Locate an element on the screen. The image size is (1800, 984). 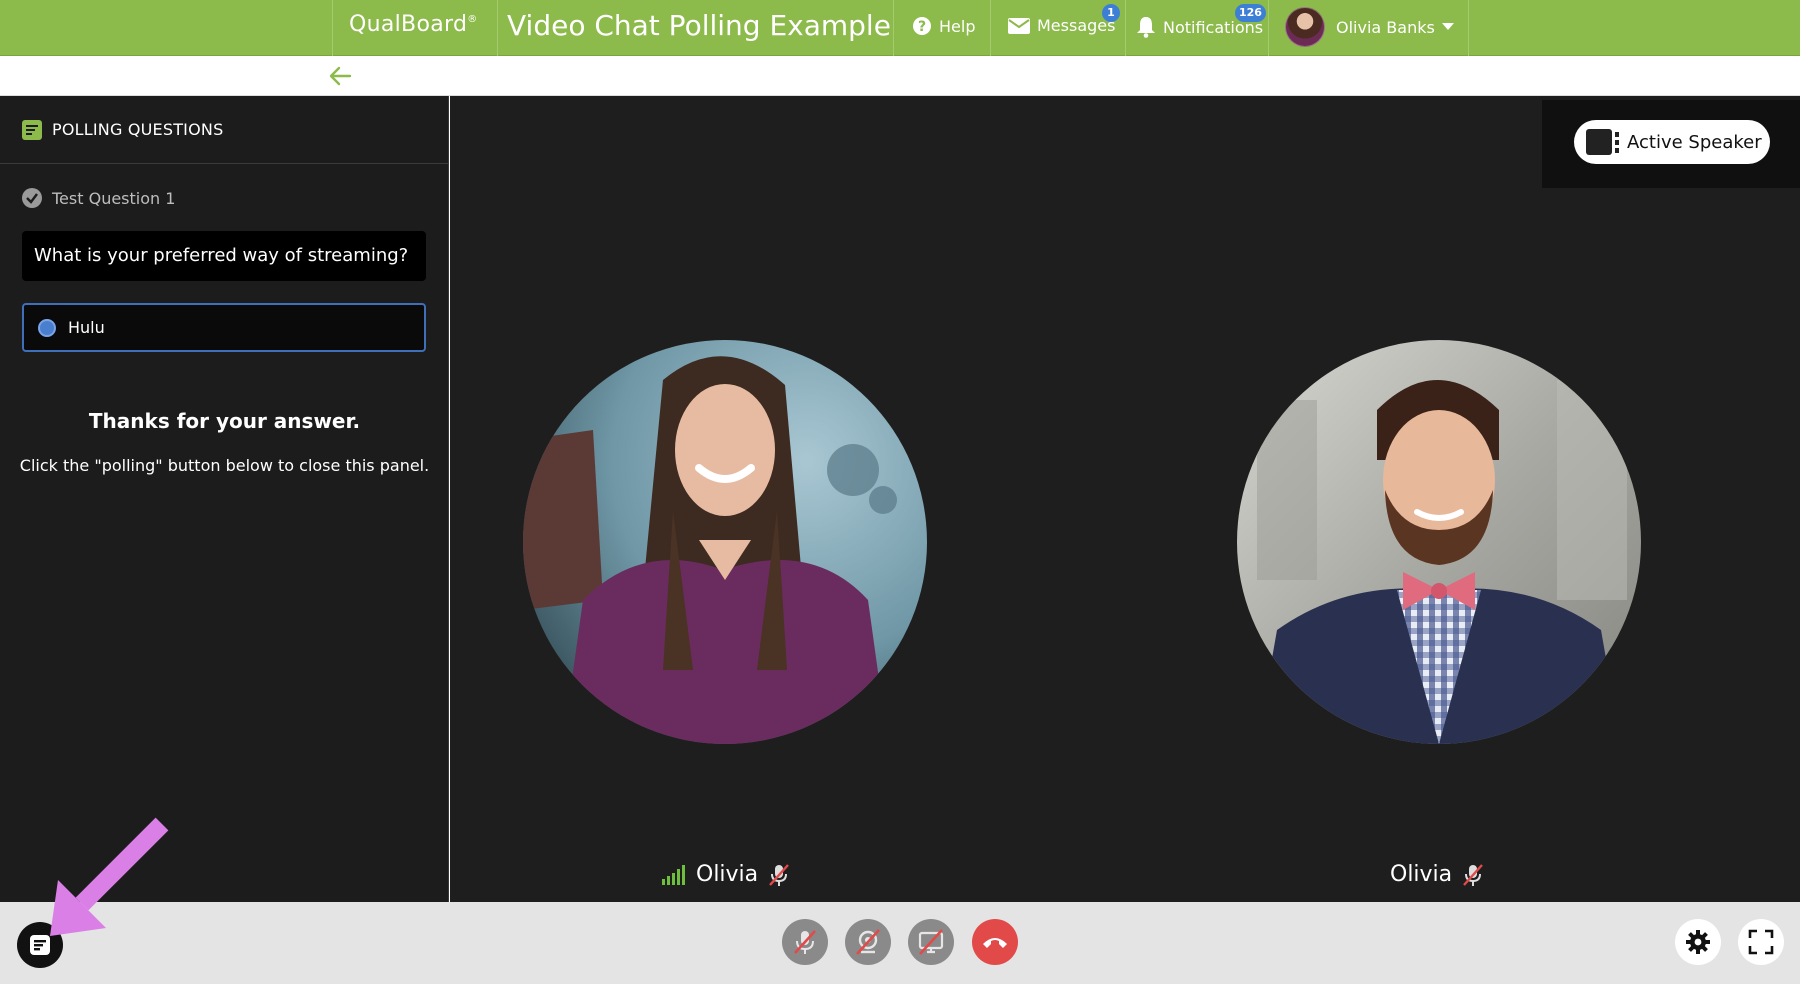
end-call-button is located at coordinates (995, 942).